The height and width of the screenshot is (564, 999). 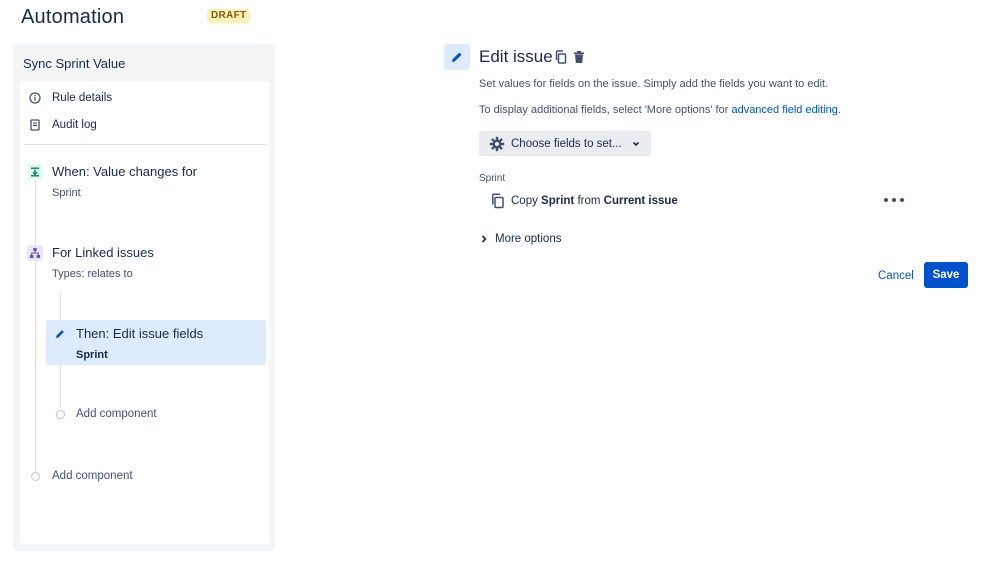 What do you see at coordinates (35, 326) in the screenshot?
I see `main-connector-line` at bounding box center [35, 326].